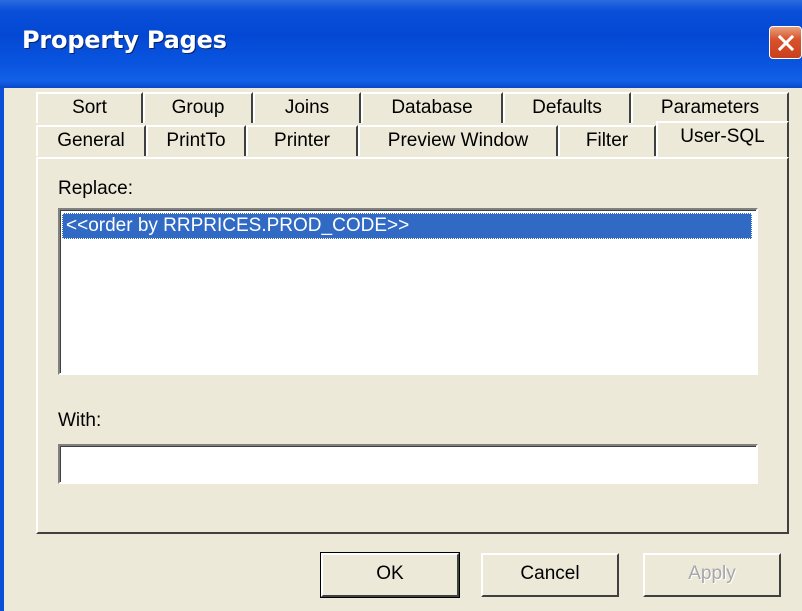 Image resolution: width=802 pixels, height=611 pixels. Describe the element at coordinates (567, 107) in the screenshot. I see `tab-defaults: Defaults` at that location.